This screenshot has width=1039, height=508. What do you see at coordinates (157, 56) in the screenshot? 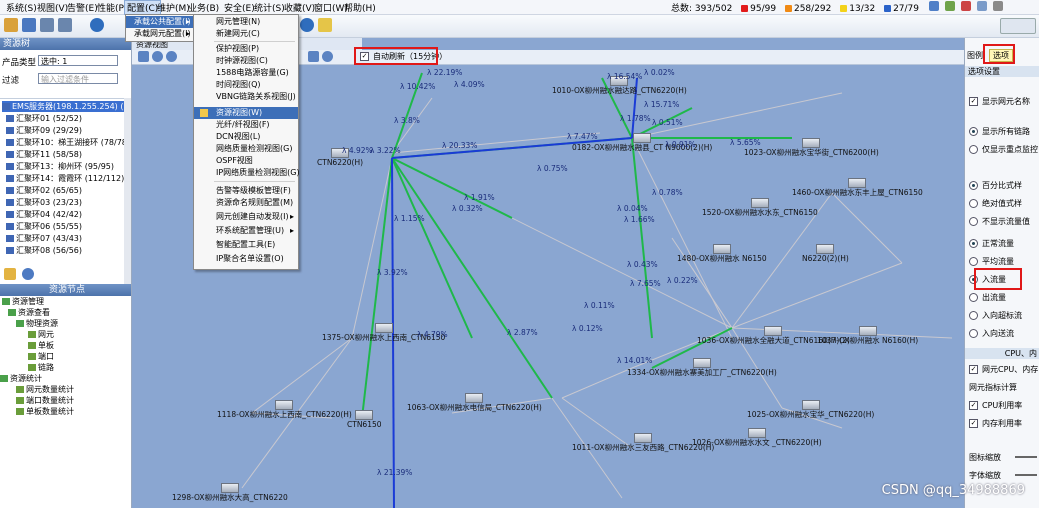
I see `zoom-in-icon` at bounding box center [157, 56].